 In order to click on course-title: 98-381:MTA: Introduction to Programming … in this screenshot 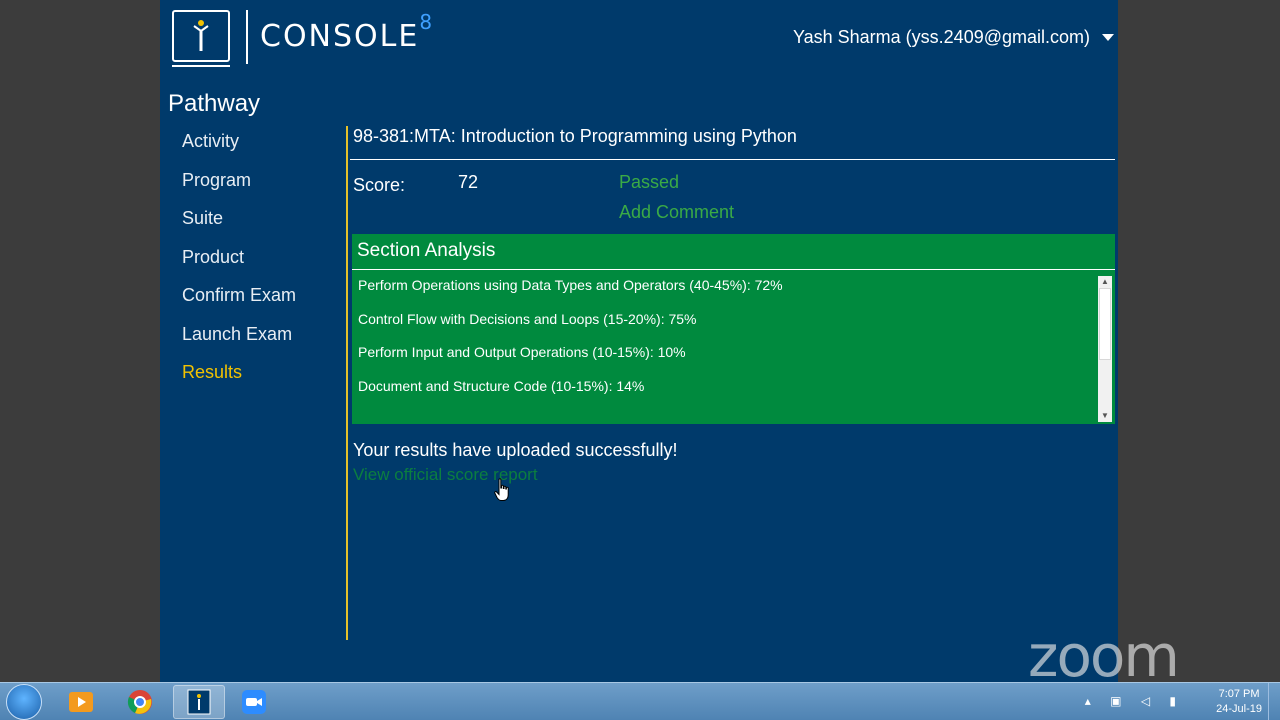, I will do `click(575, 136)`.